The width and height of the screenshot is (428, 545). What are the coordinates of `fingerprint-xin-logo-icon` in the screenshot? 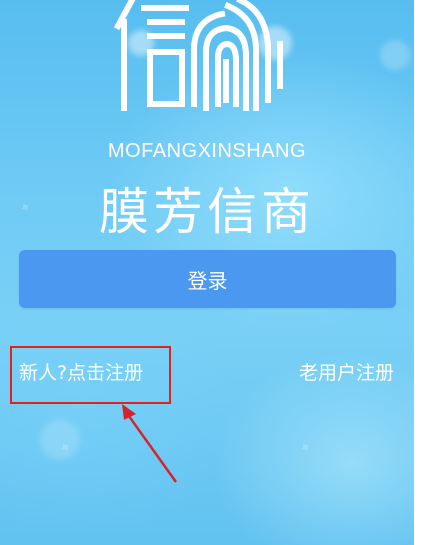 It's located at (198, 55).